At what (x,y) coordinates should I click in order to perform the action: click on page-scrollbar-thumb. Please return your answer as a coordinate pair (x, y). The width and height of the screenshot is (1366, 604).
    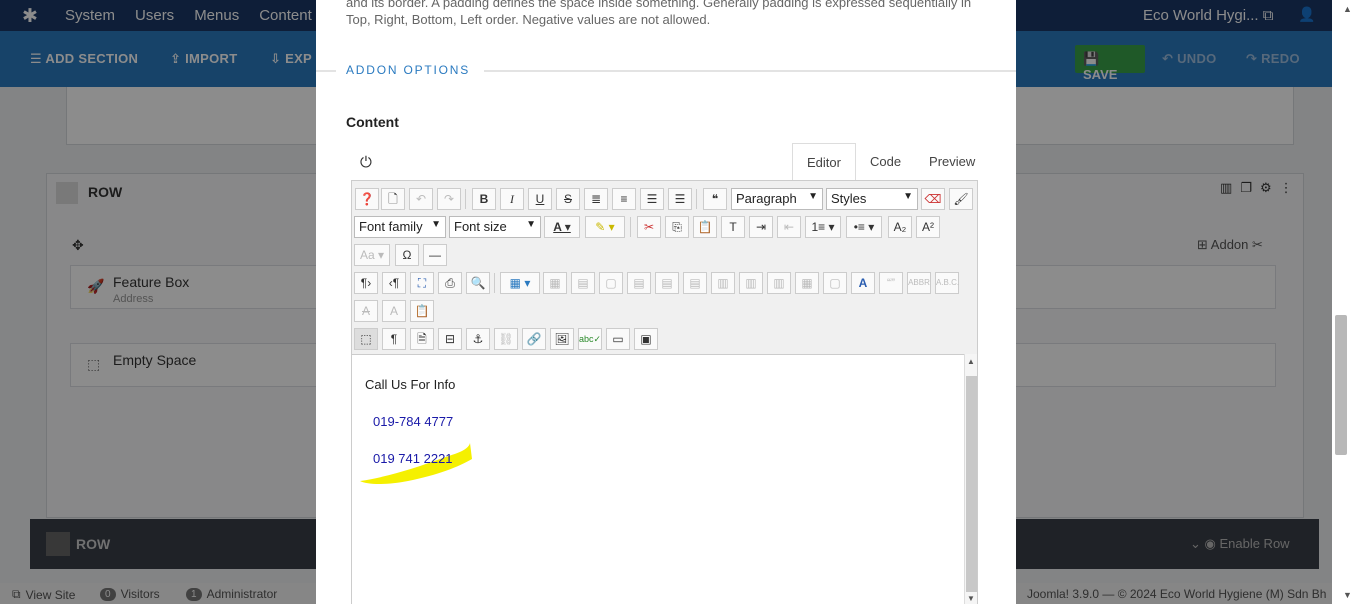
    Looking at the image, I should click on (1341, 385).